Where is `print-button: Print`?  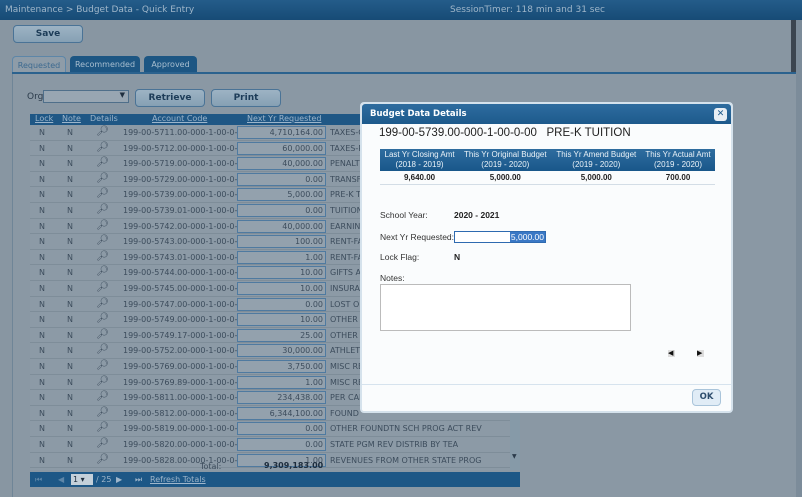 print-button: Print is located at coordinates (246, 98).